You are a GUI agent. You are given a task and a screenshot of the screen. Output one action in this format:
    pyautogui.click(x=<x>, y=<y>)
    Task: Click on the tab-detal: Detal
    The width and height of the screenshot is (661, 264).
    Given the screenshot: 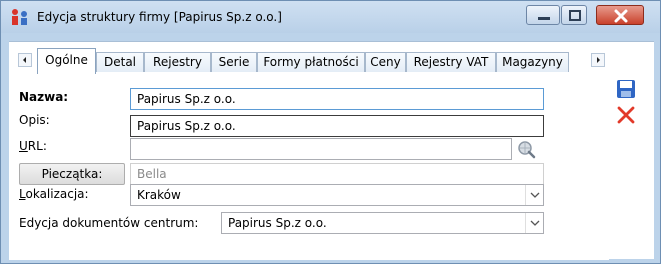 What is the action you would take?
    pyautogui.click(x=120, y=62)
    